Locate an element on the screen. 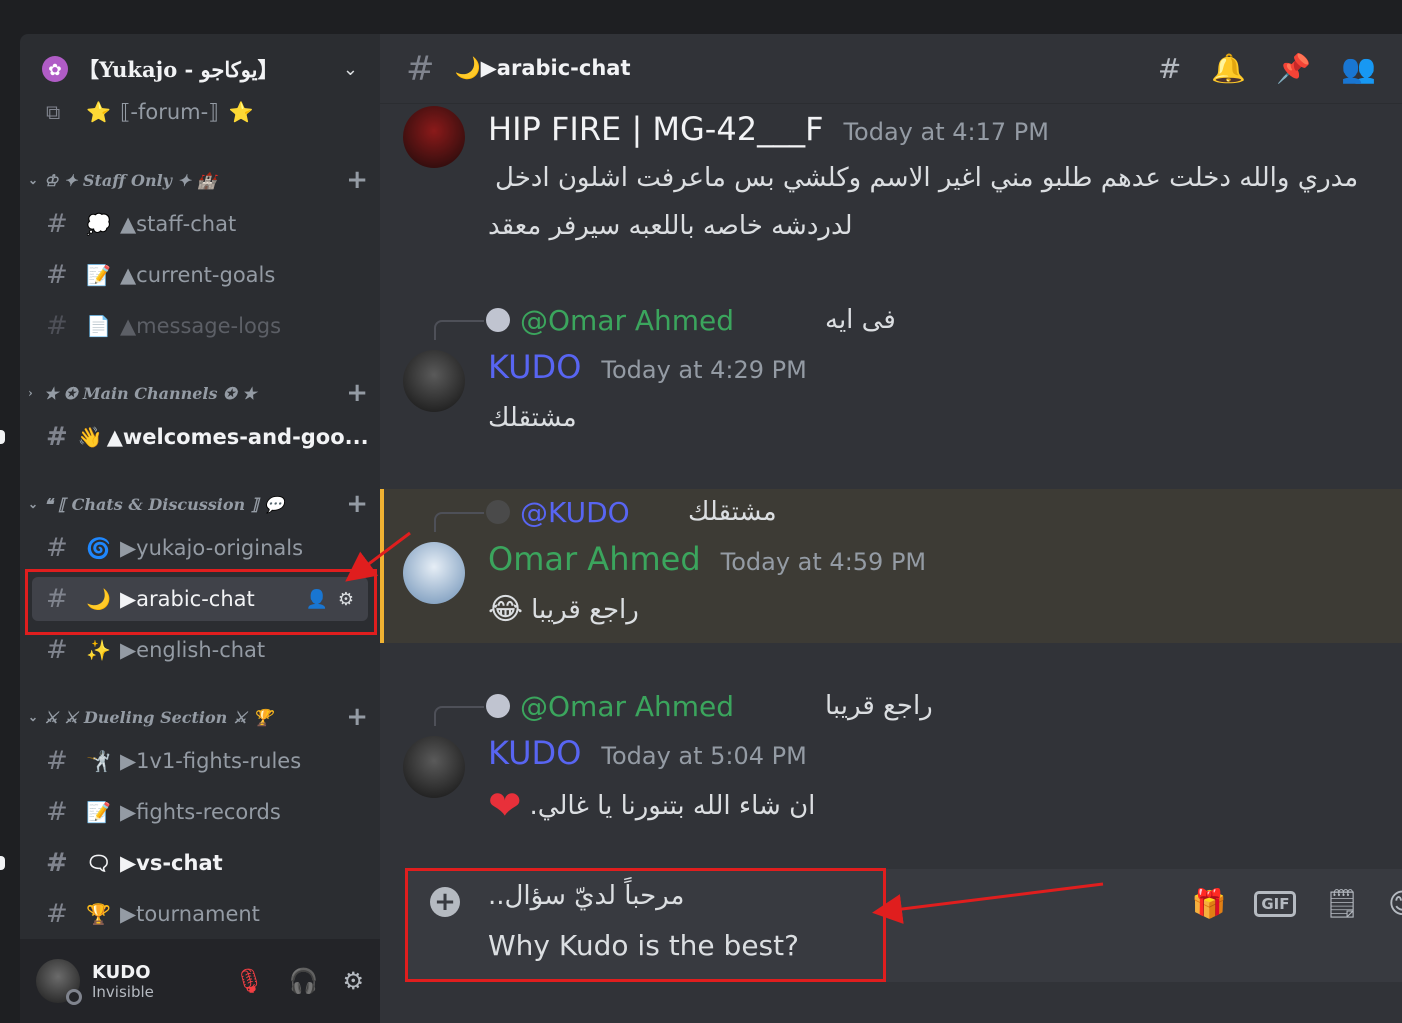  gift-icon: 🎁 is located at coordinates (1208, 903).